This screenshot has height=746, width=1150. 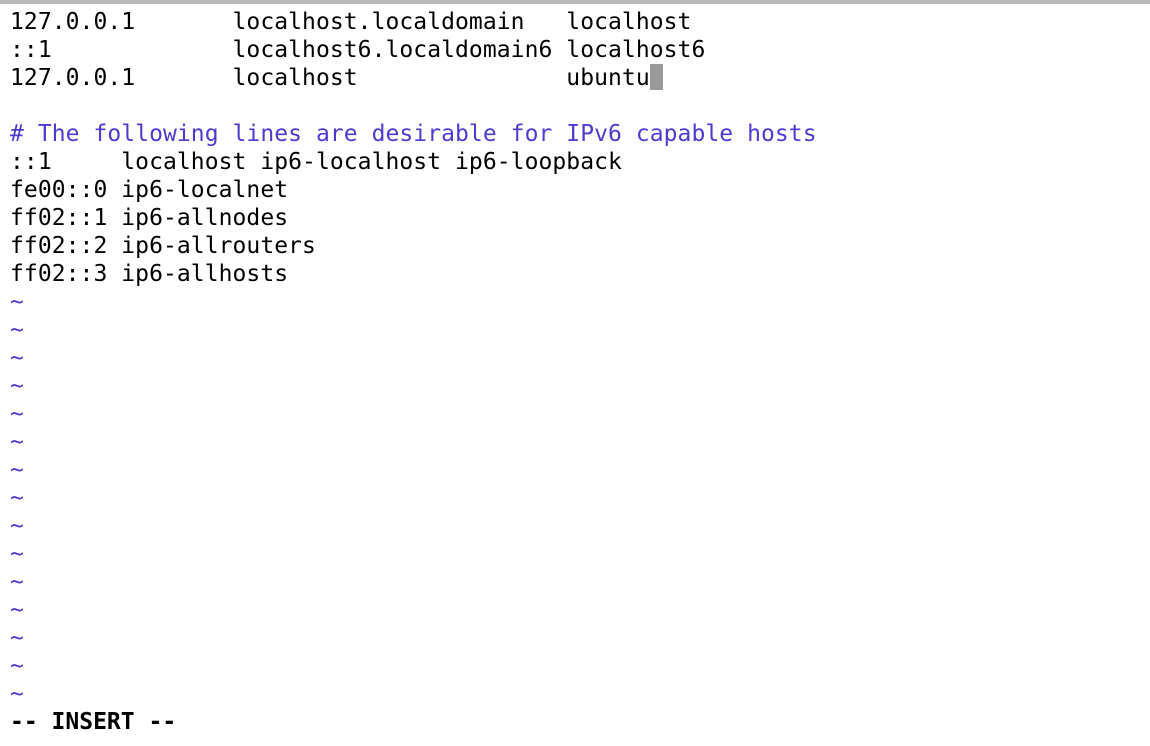 I want to click on text-line-7: fe00::0 ip6-localnet, so click(x=575, y=190).